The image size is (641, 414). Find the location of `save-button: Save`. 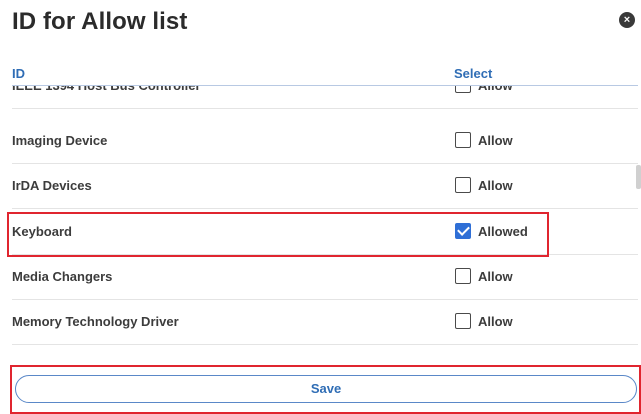

save-button: Save is located at coordinates (326, 389).